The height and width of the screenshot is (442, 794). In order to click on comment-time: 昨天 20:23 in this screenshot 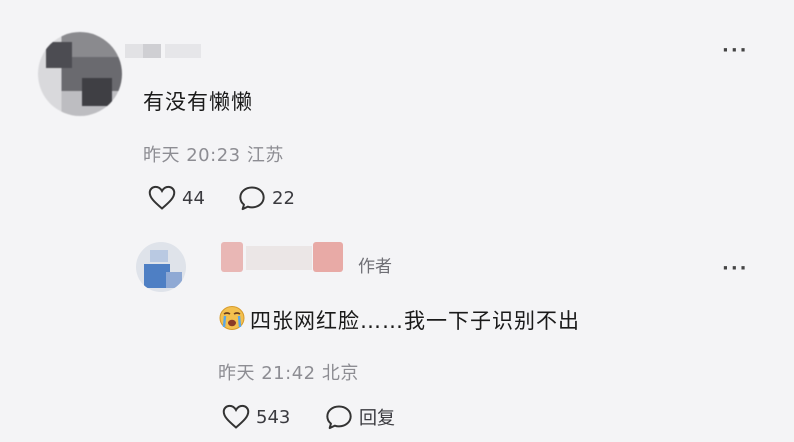, I will do `click(192, 155)`.